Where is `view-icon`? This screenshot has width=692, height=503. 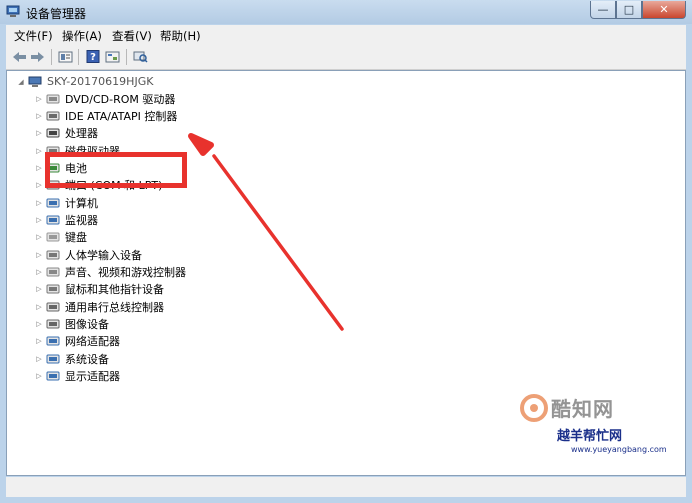
view-icon is located at coordinates (112, 56).